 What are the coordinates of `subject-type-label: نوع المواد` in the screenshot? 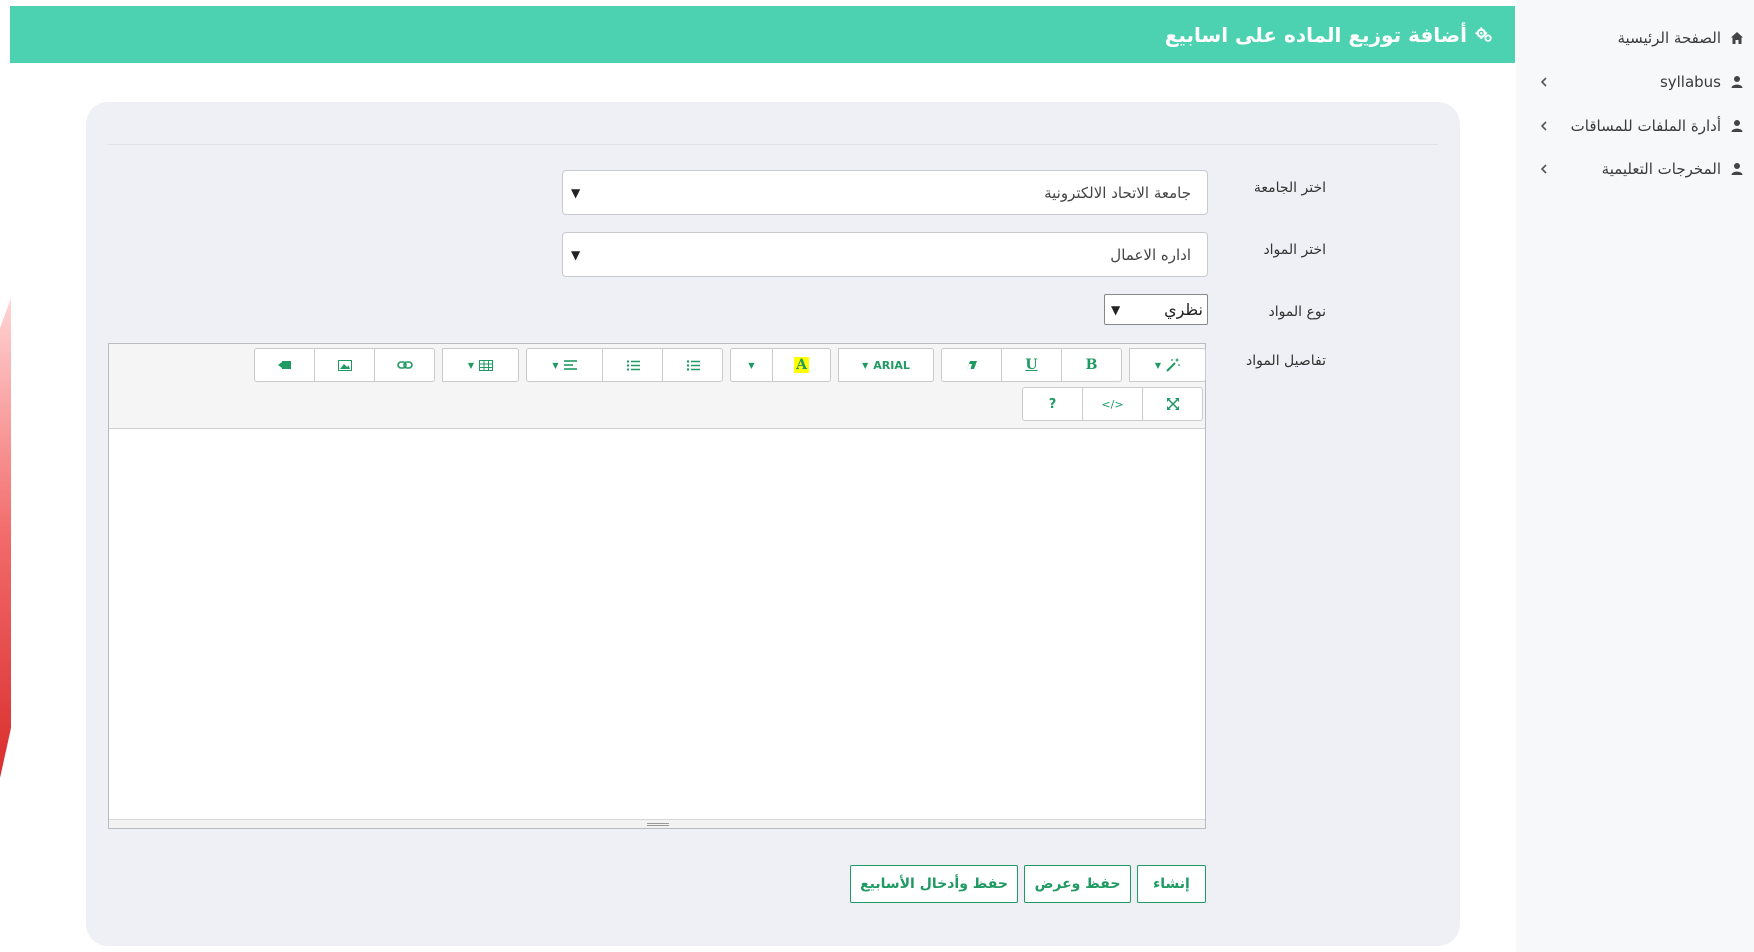 It's located at (1297, 312).